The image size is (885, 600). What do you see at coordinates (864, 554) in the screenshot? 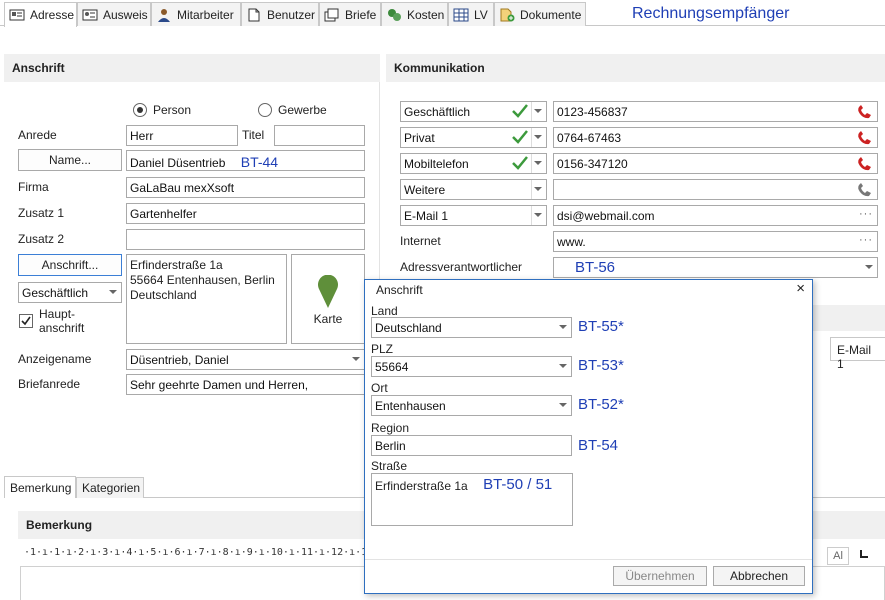
I see `tab-stop-icon` at bounding box center [864, 554].